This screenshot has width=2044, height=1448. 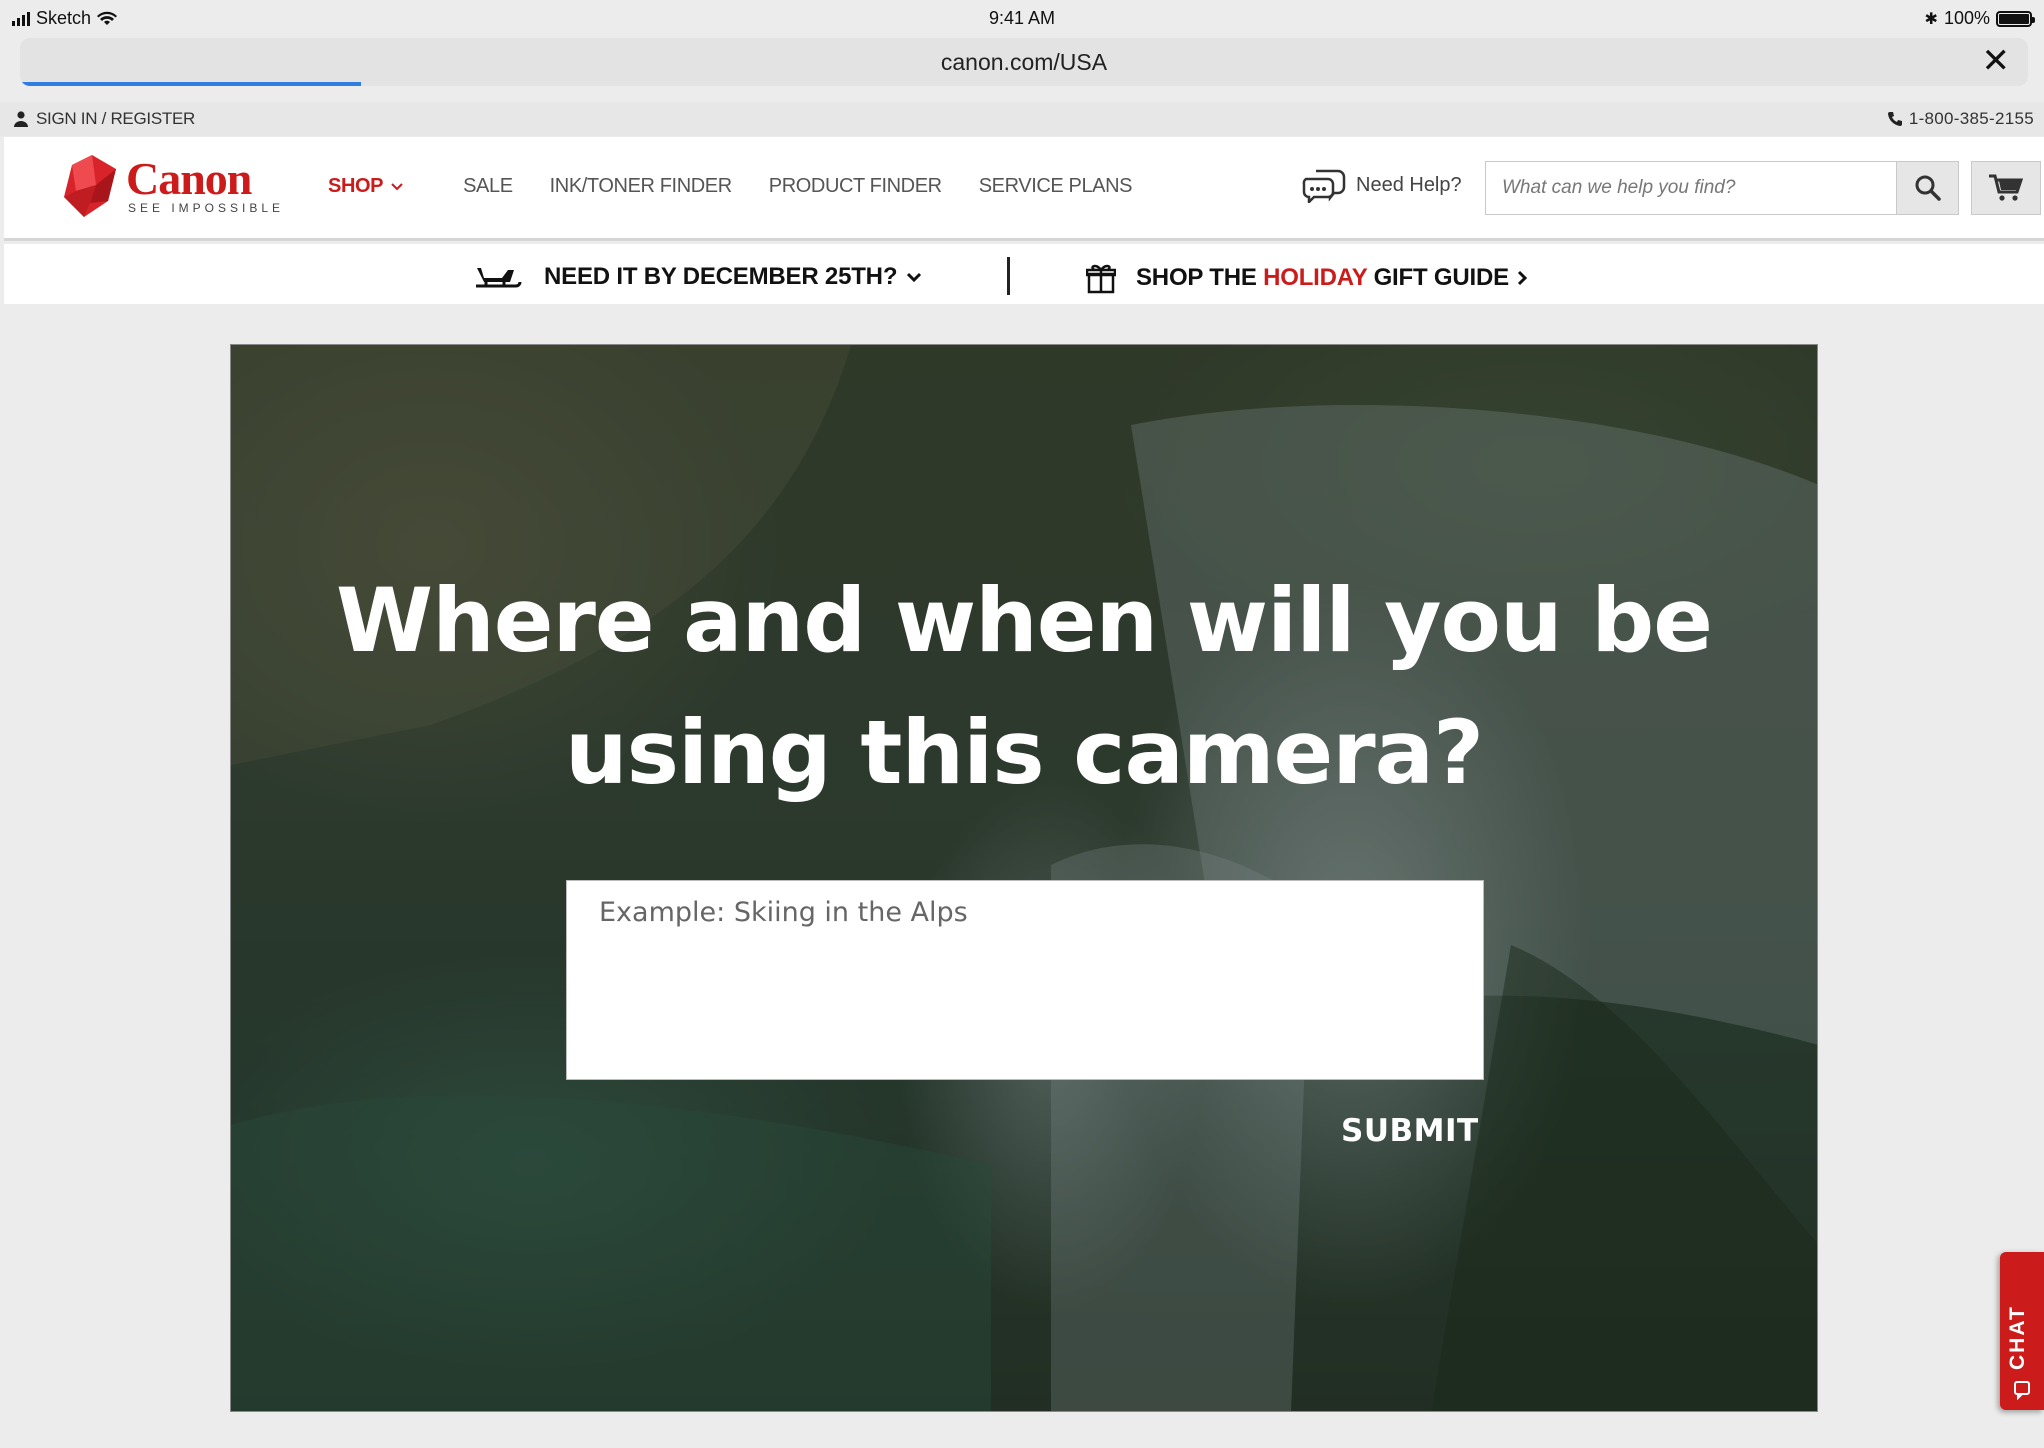 What do you see at coordinates (1931, 19) in the screenshot?
I see `bluetooth-icon: ✱` at bounding box center [1931, 19].